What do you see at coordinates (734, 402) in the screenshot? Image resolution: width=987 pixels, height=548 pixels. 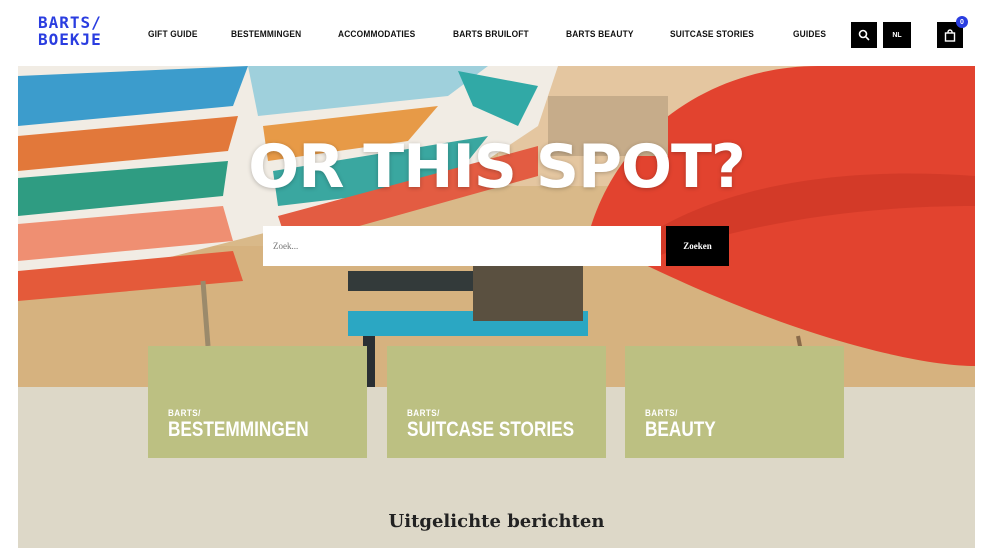 I see `tile-beauty: BARTS/ BEAUTY` at bounding box center [734, 402].